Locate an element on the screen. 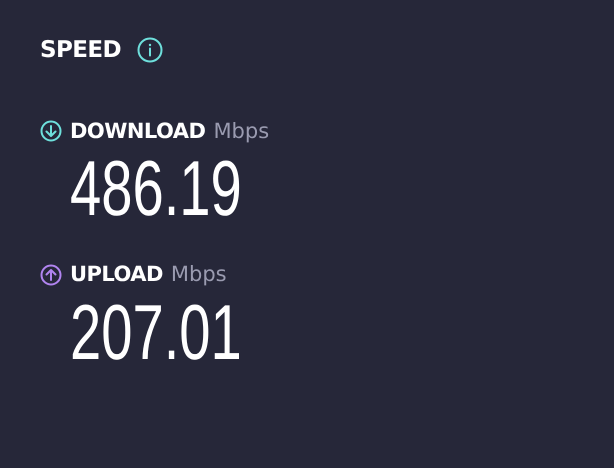  metric-label: DOWNLOAD is located at coordinates (138, 131).